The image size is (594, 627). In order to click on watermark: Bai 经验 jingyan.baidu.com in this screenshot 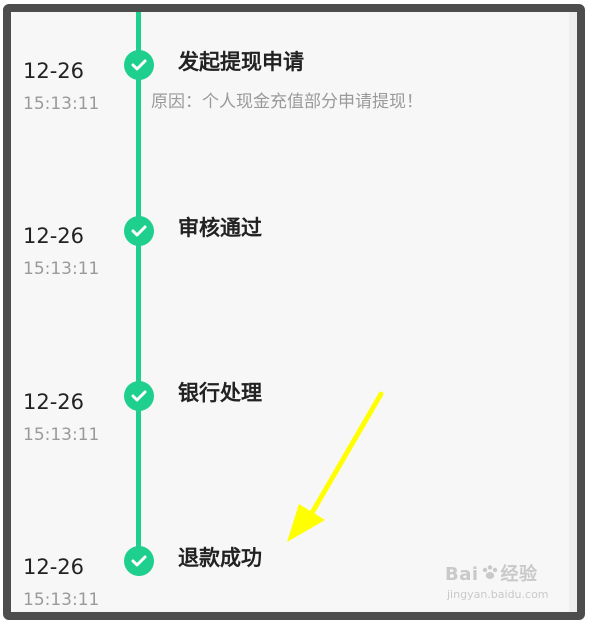, I will do `click(505, 585)`.